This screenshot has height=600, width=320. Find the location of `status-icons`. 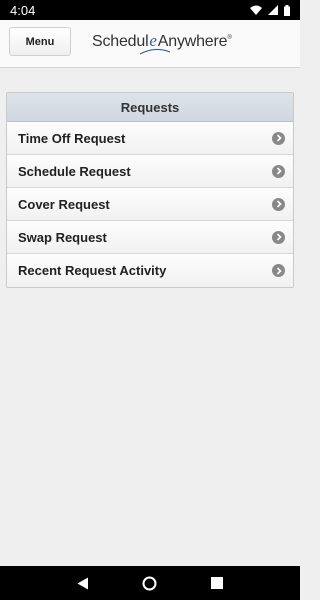

status-icons is located at coordinates (270, 10).